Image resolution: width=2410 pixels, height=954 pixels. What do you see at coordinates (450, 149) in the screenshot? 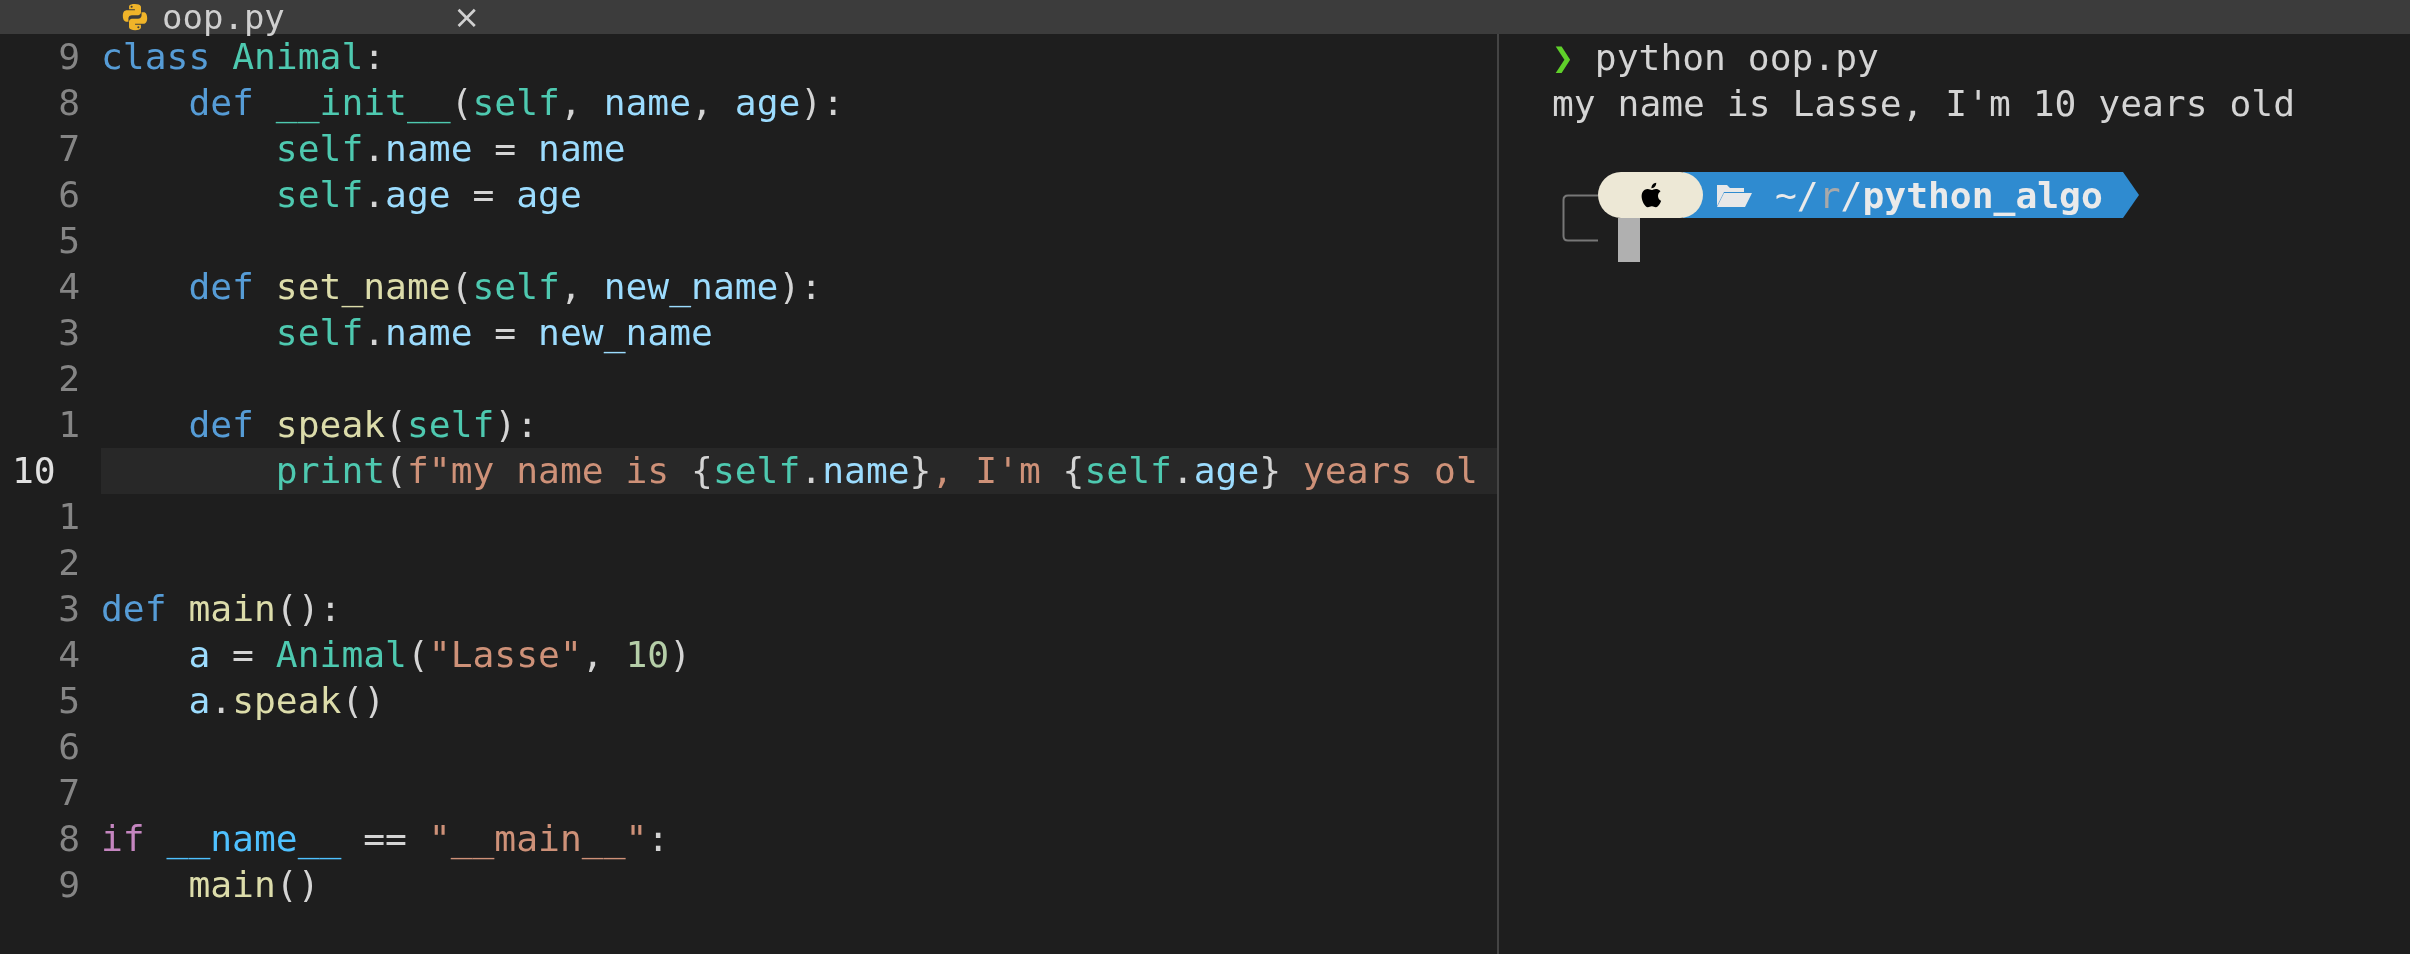
I see `code-line: self.name = name` at bounding box center [450, 149].